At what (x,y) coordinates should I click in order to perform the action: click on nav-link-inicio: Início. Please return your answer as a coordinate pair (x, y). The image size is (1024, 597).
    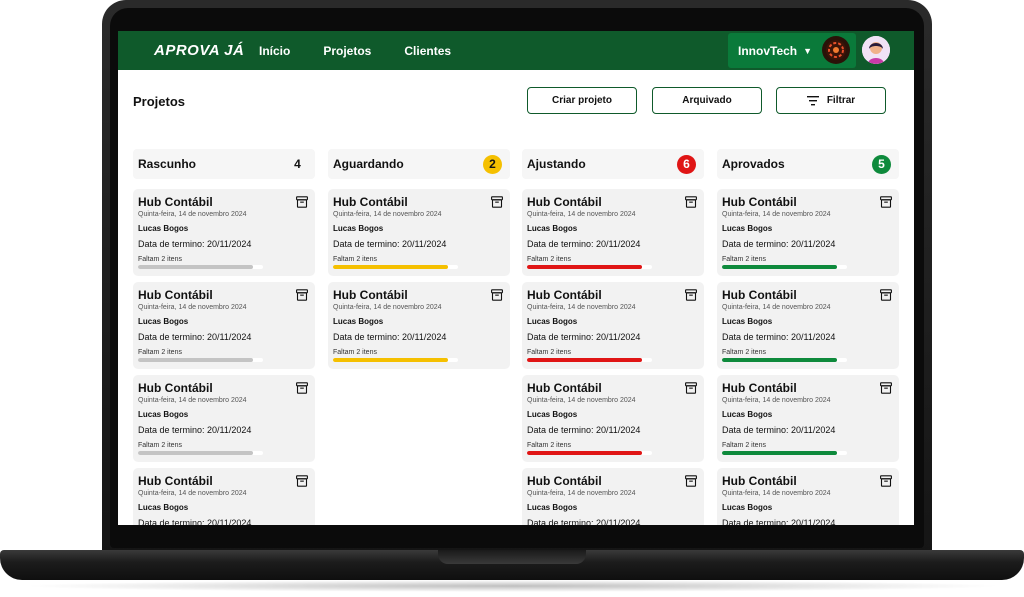
    Looking at the image, I should click on (274, 51).